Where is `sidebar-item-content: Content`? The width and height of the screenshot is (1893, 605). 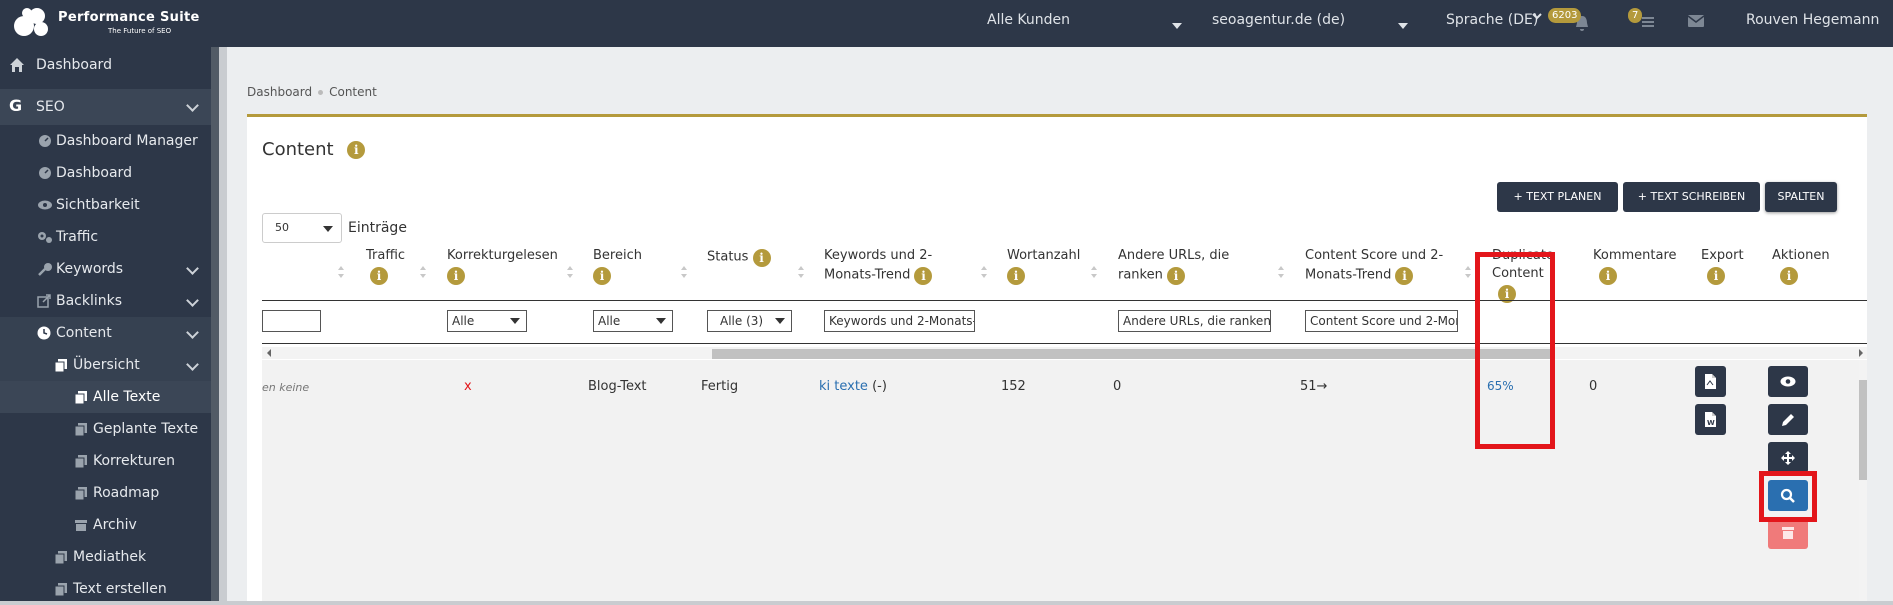
sidebar-item-content: Content is located at coordinates (105, 333).